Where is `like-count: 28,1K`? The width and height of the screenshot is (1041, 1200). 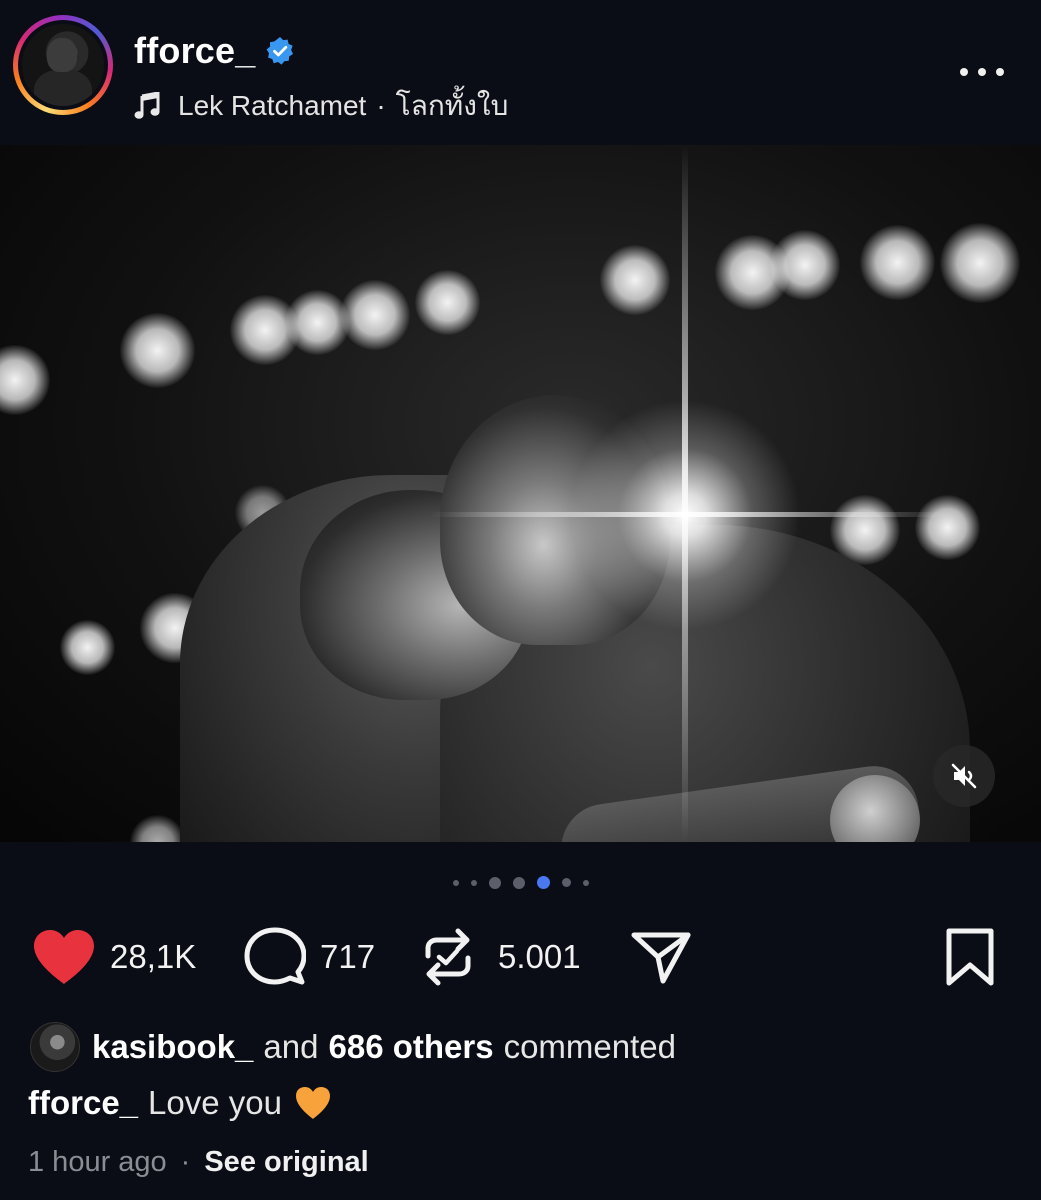
like-count: 28,1K is located at coordinates (153, 956).